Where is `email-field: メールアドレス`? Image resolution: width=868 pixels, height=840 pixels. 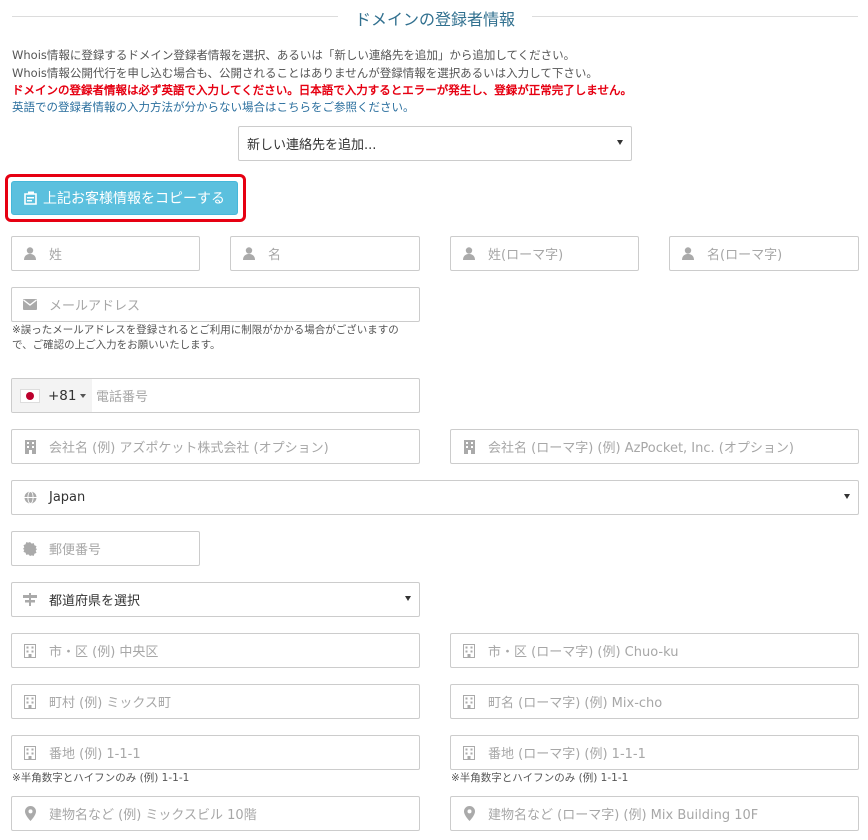
email-field: メールアドレス is located at coordinates (215, 304).